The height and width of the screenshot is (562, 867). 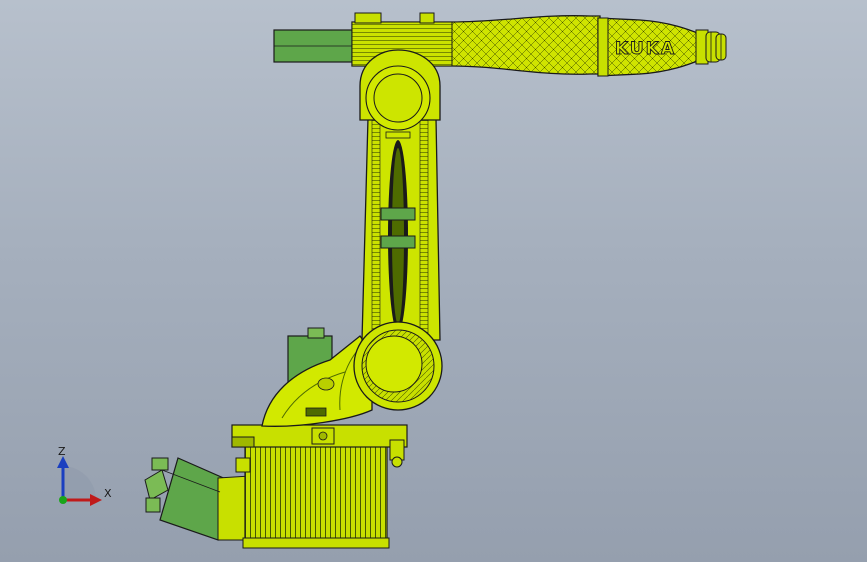 What do you see at coordinates (645, 49) in the screenshot?
I see `kuka-logo: KUKA` at bounding box center [645, 49].